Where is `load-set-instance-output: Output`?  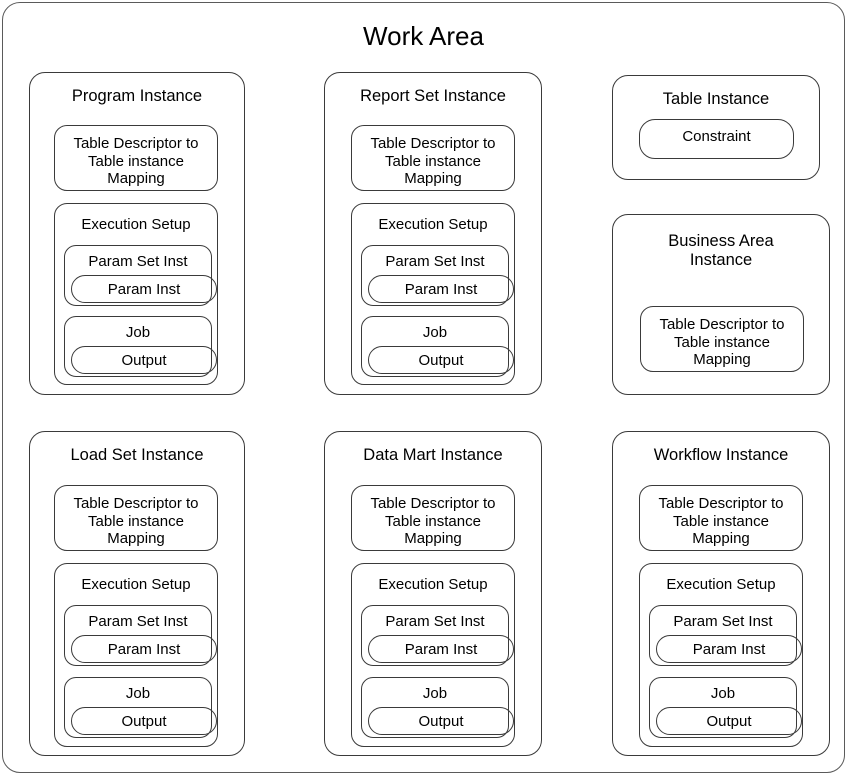 load-set-instance-output: Output is located at coordinates (144, 721).